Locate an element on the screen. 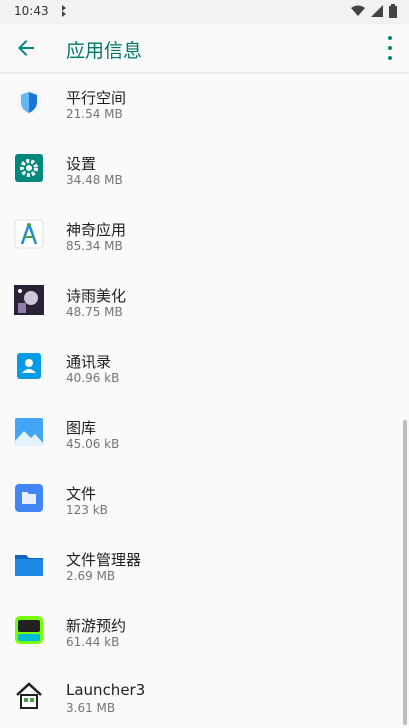 This screenshot has width=409, height=728. list-item: 诗雨美化 48.75 MB is located at coordinates (204, 318).